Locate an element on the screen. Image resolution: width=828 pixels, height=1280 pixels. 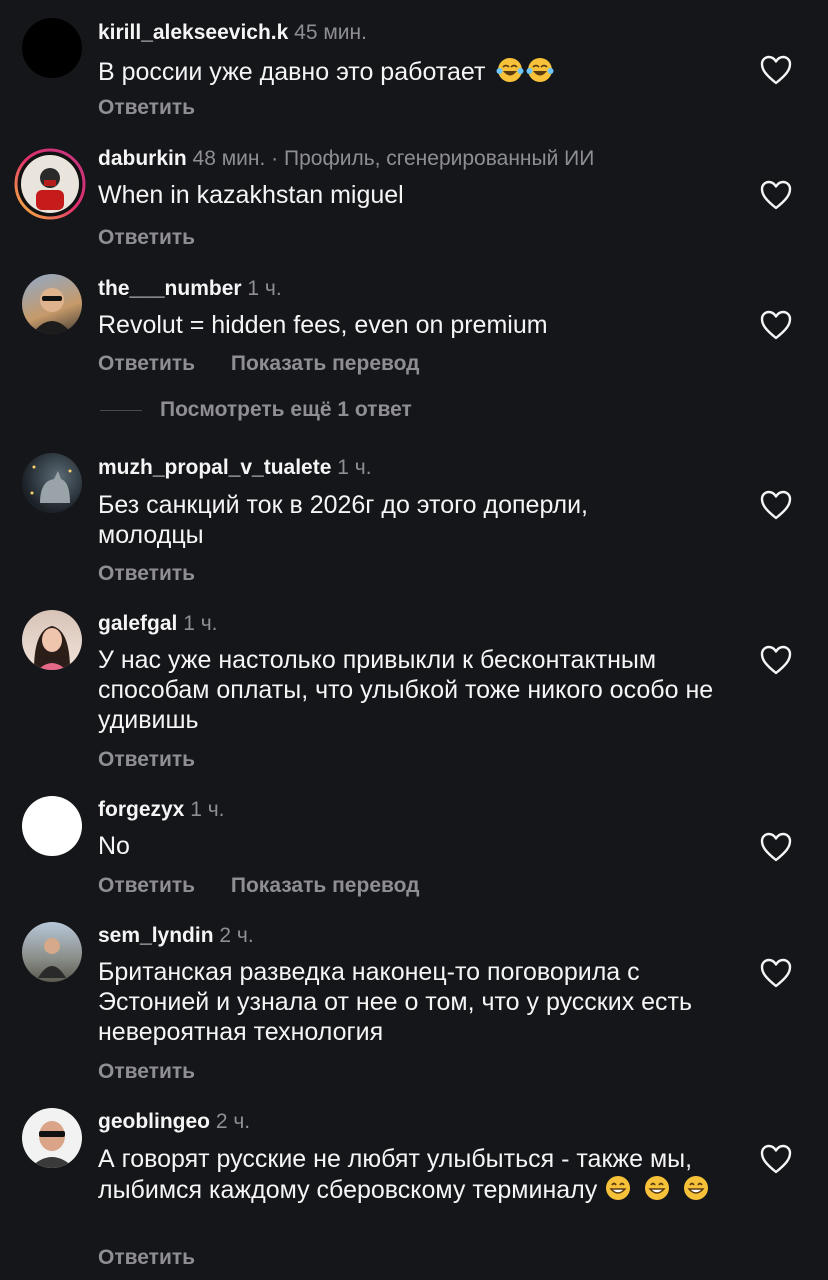
username: the___number is located at coordinates (170, 288).